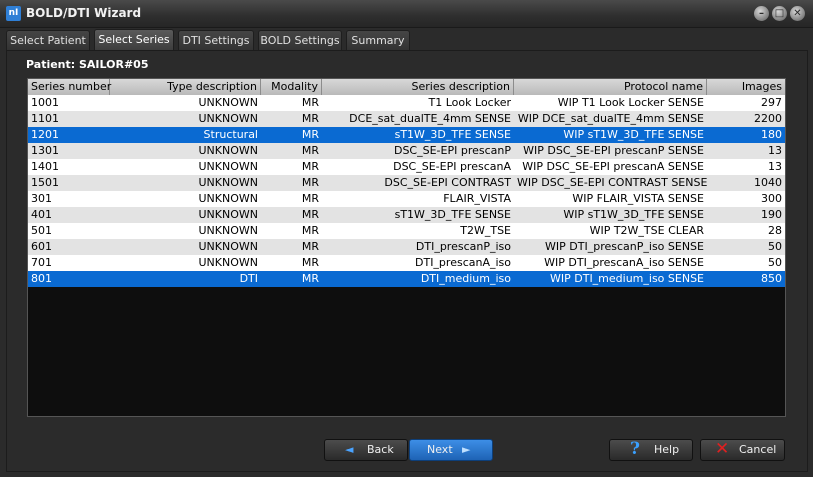  What do you see at coordinates (651, 450) in the screenshot?
I see `help-button: ? Help` at bounding box center [651, 450].